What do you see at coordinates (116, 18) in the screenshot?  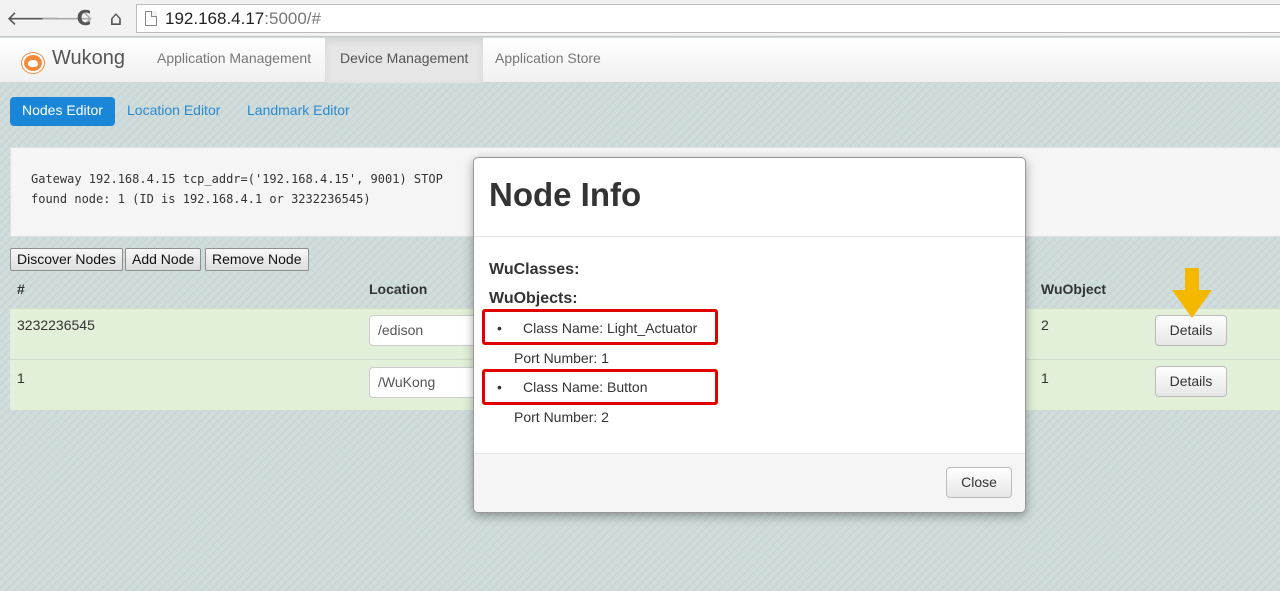 I see `home-icon: ⌂` at bounding box center [116, 18].